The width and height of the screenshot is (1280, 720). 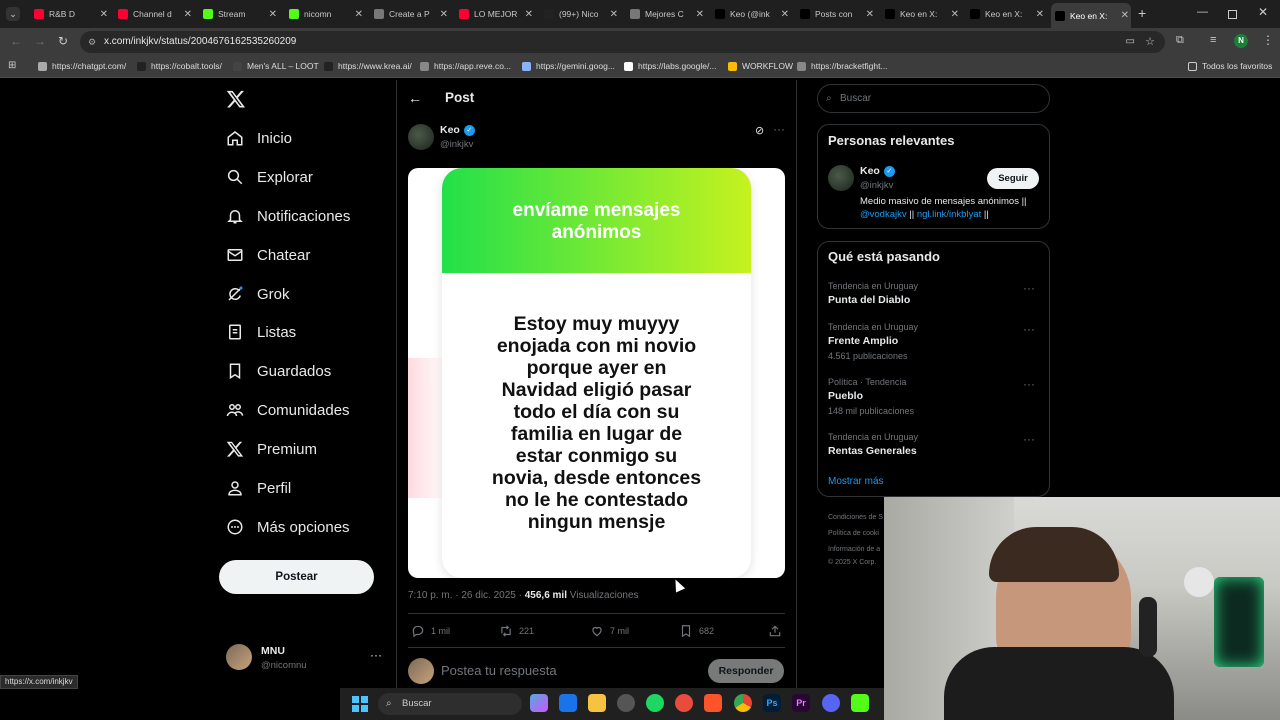 I want to click on footer-link: © 2025 X Corp., so click(x=852, y=562).